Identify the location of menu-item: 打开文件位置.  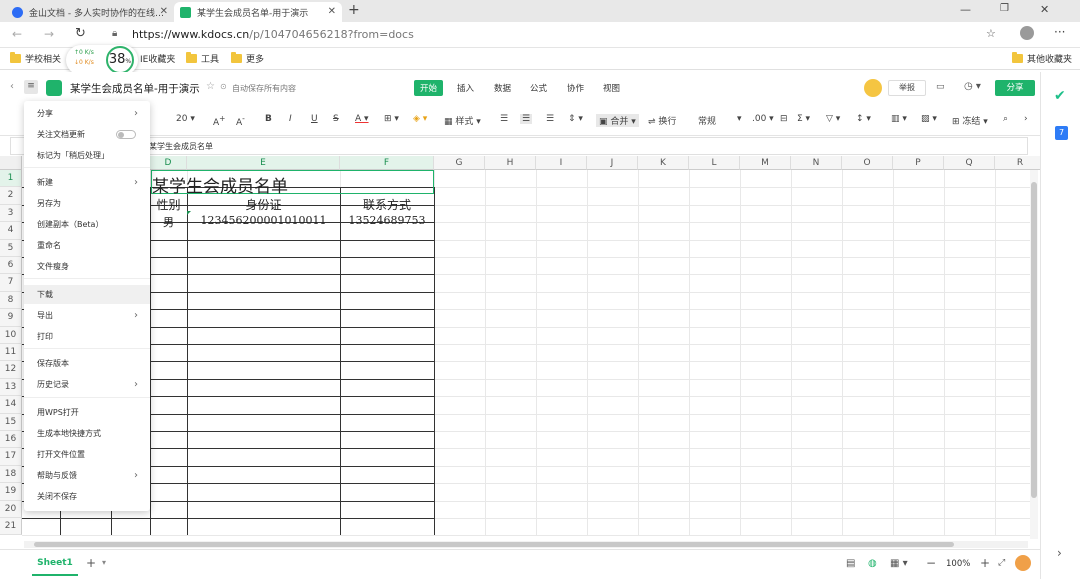
(87, 454).